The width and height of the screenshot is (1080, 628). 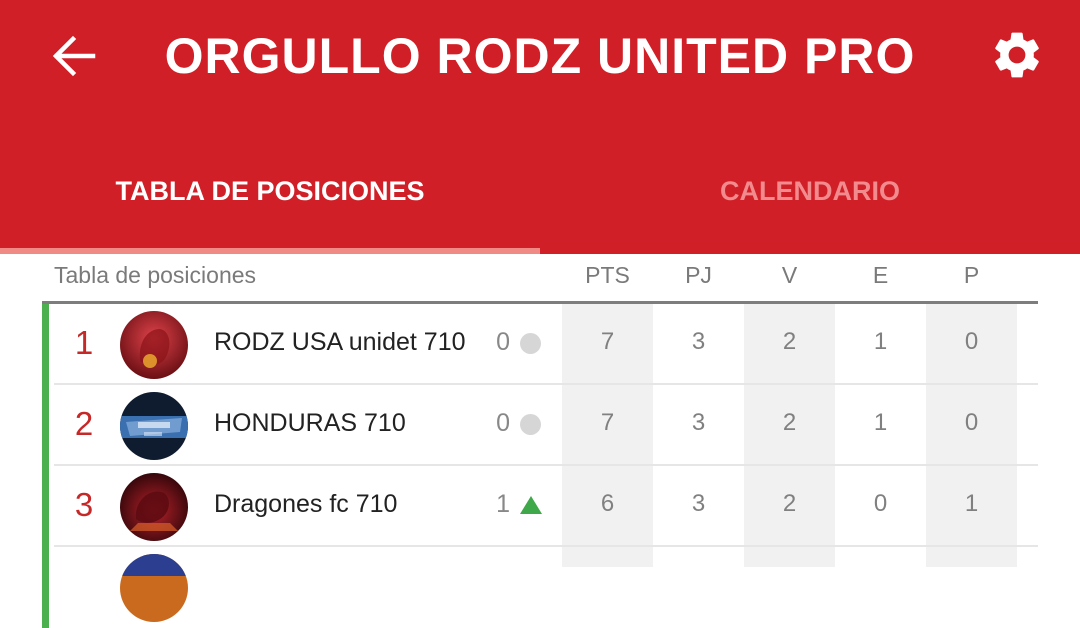 I want to click on column-header-pts: PTS, so click(x=607, y=275).